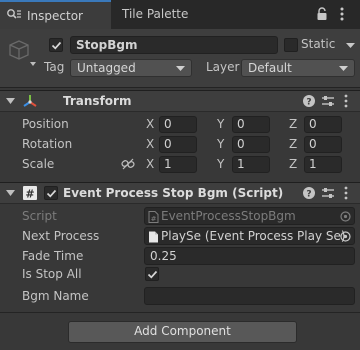 The image size is (360, 350). What do you see at coordinates (39, 216) in the screenshot?
I see `script-label: Script` at bounding box center [39, 216].